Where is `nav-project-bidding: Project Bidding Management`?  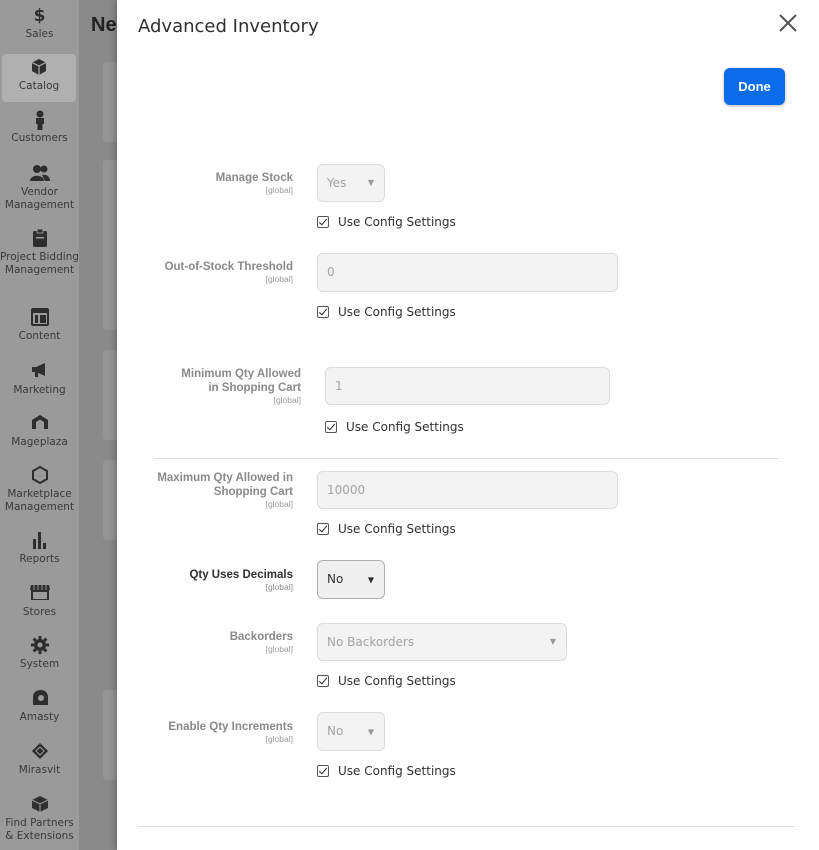 nav-project-bidding: Project Bidding Management is located at coordinates (39, 253).